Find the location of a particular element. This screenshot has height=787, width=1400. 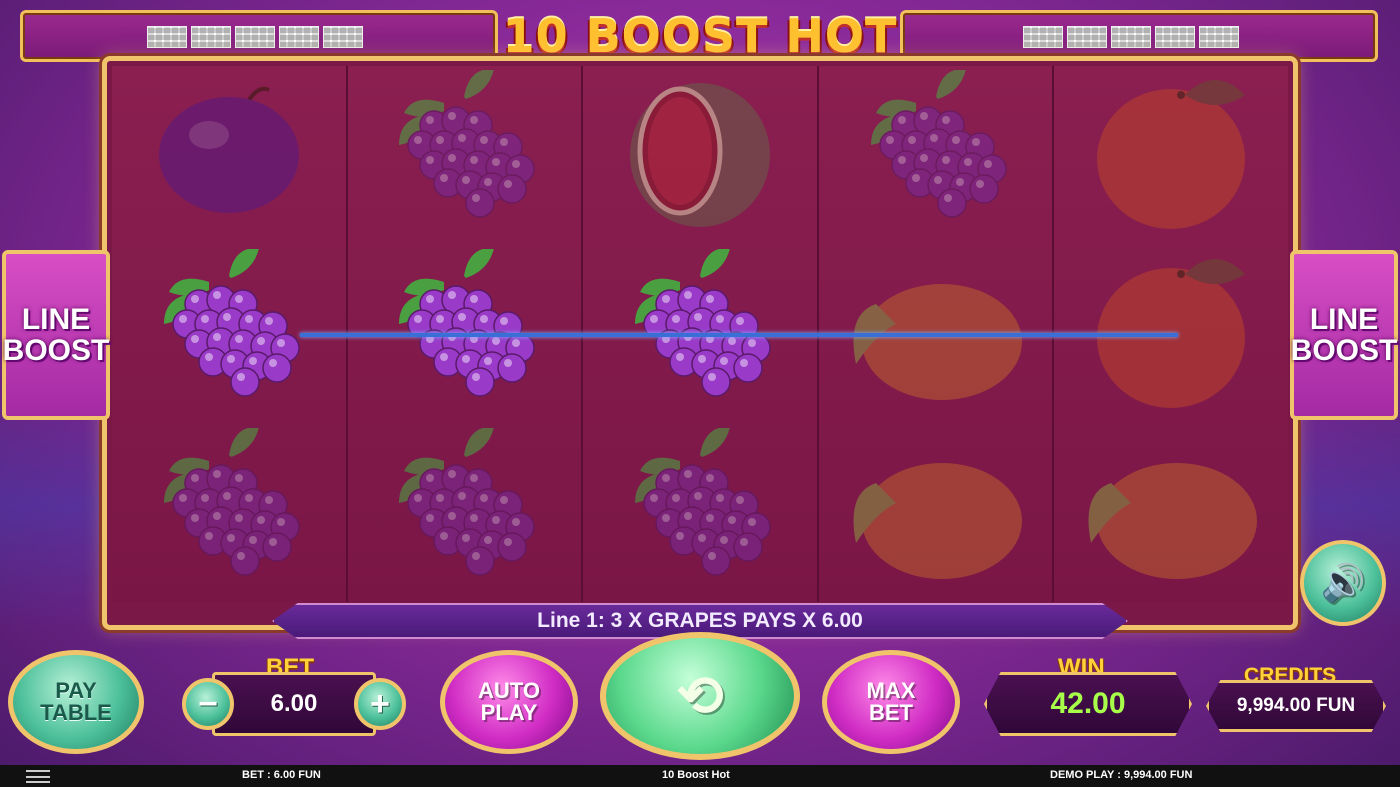

max-bet-button: MAX BET is located at coordinates (891, 702).